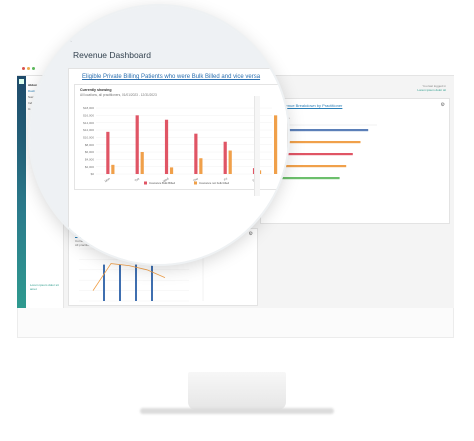 This screenshot has width=474, height=441. I want to click on page-header, so click(159, 52).